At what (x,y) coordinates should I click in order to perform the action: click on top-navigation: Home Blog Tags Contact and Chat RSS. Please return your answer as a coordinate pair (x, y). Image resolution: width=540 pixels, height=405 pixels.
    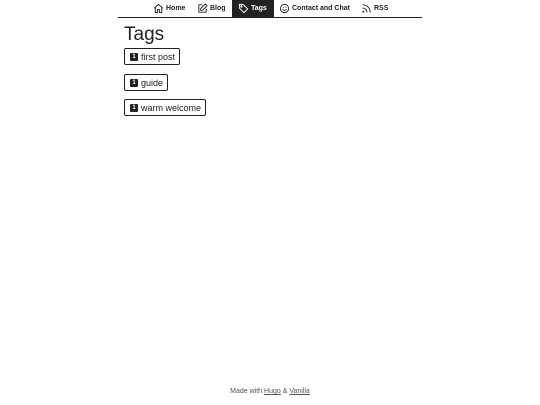
    Looking at the image, I should click on (270, 9).